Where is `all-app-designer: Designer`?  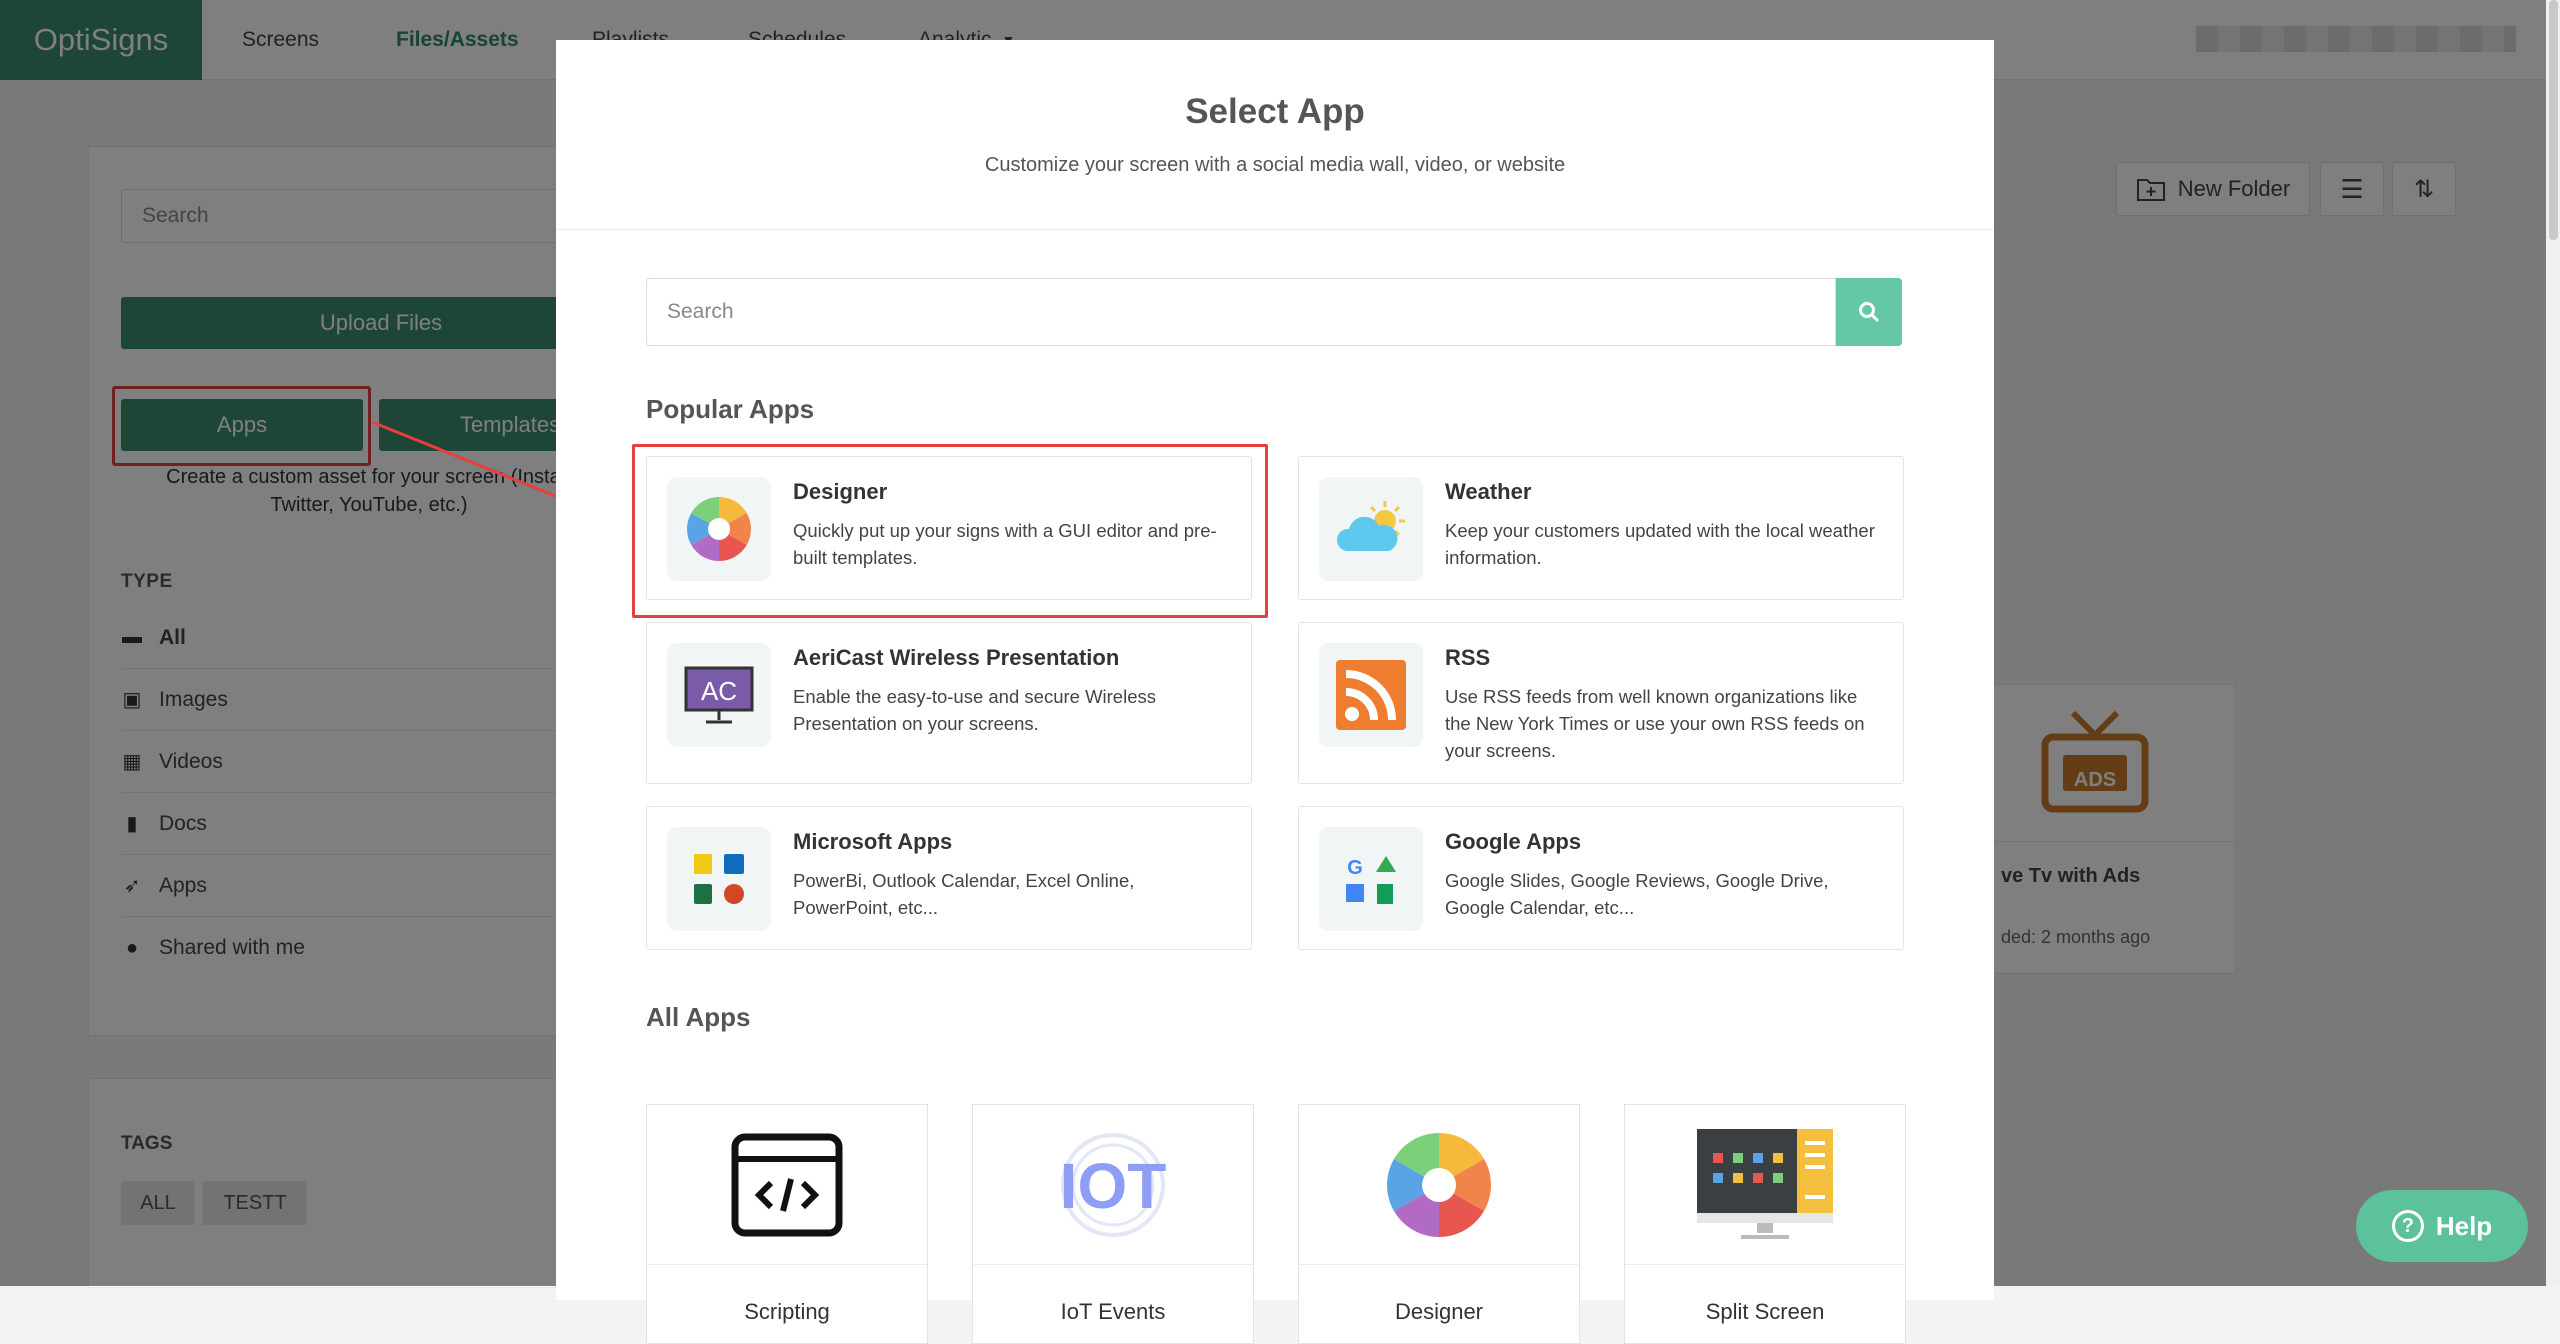
all-app-designer: Designer is located at coordinates (1439, 1224).